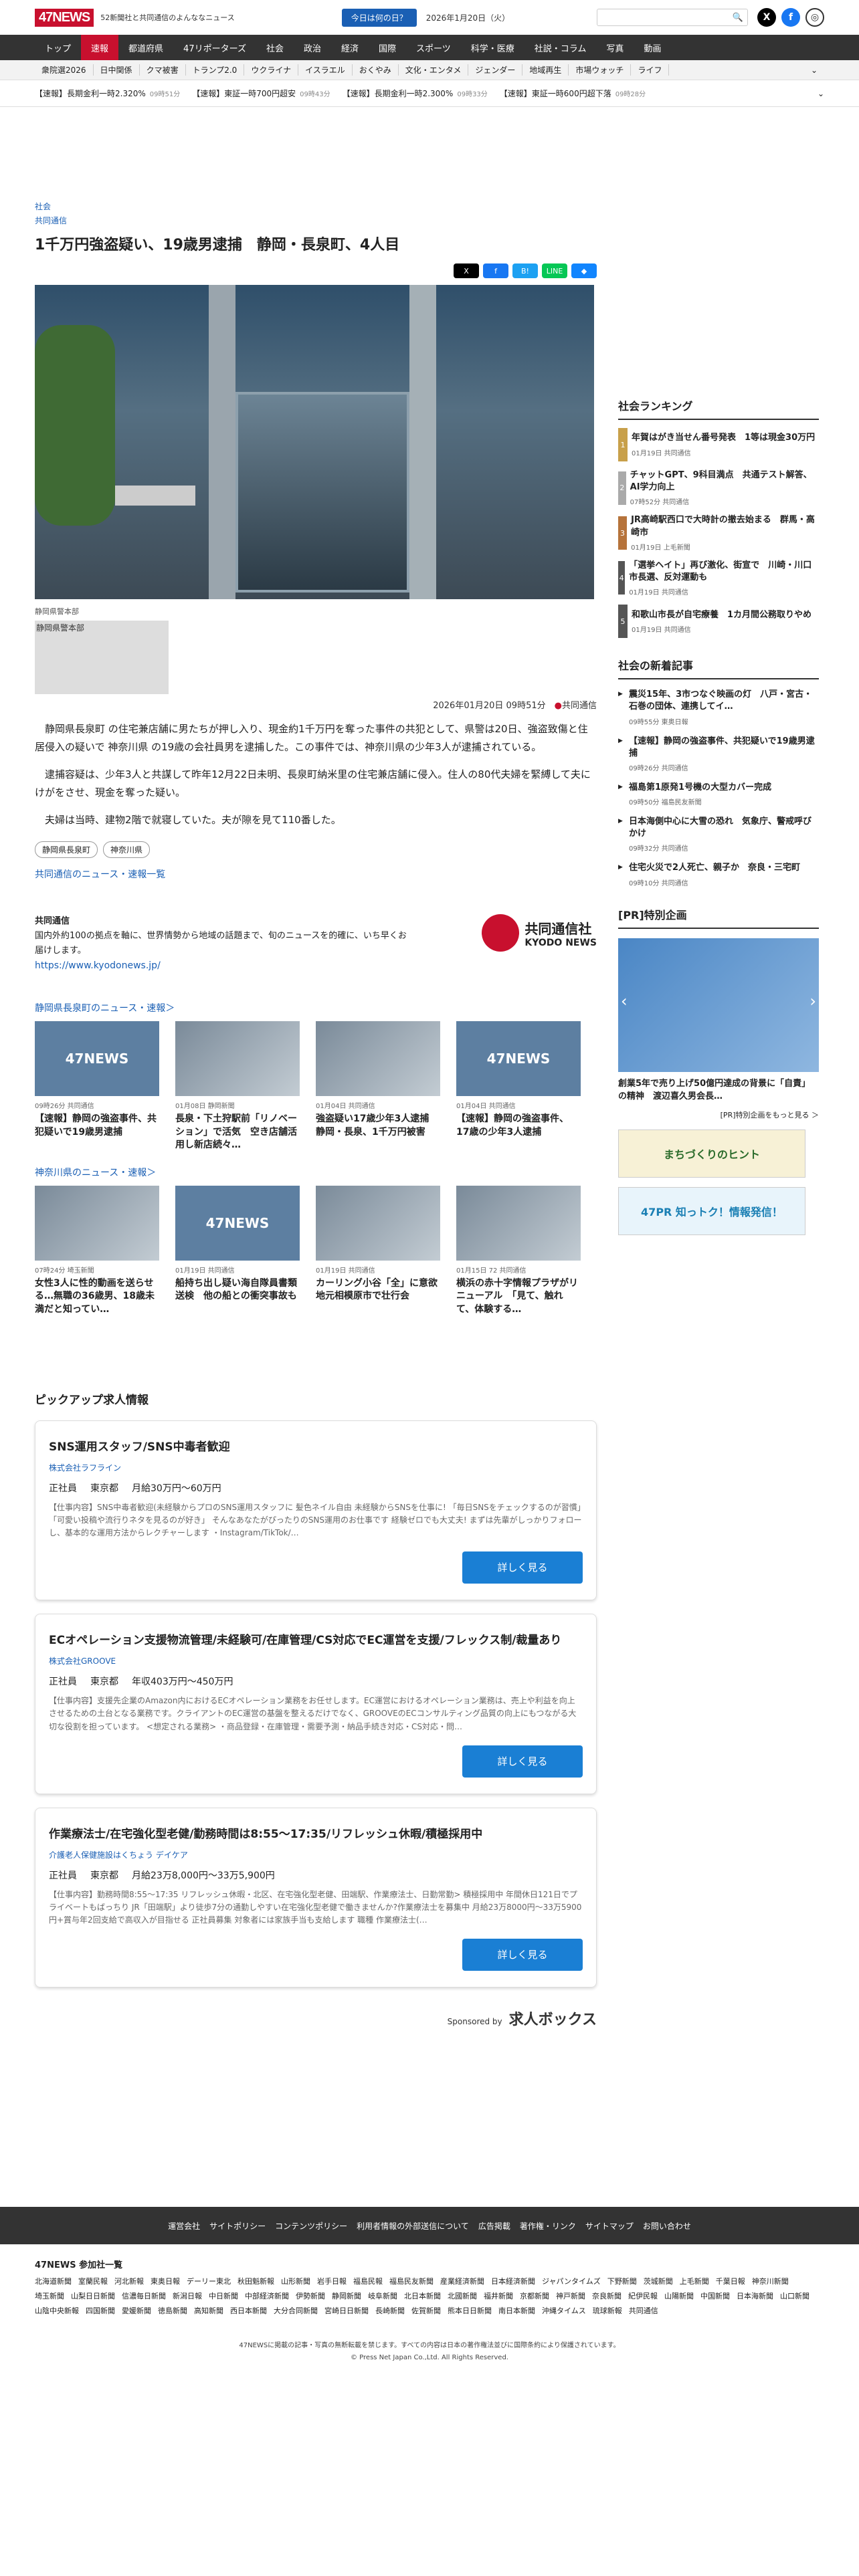  I want to click on member-link: 山陽新聞, so click(679, 2295).